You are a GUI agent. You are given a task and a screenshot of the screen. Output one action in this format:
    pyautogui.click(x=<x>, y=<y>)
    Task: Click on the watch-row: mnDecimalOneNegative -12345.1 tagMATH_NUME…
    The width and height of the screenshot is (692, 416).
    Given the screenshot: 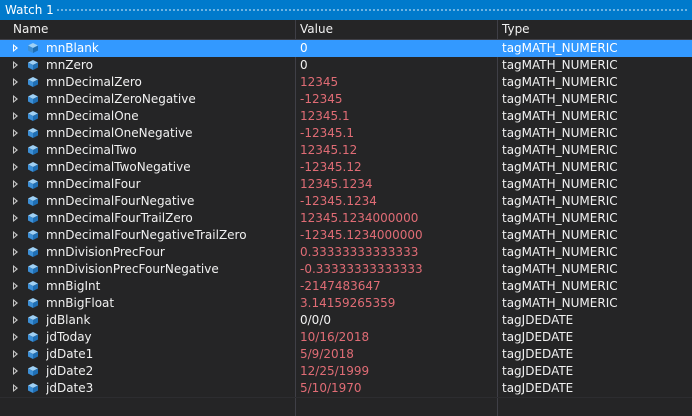 What is the action you would take?
    pyautogui.click(x=346, y=133)
    